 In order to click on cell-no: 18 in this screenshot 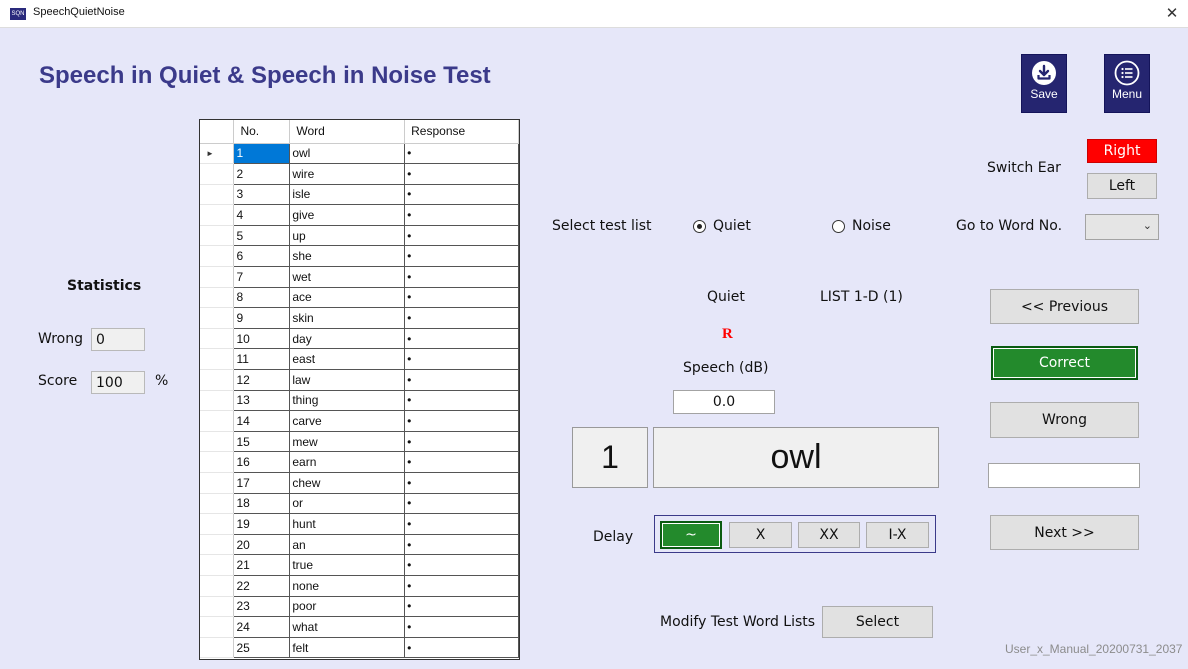, I will do `click(262, 504)`.